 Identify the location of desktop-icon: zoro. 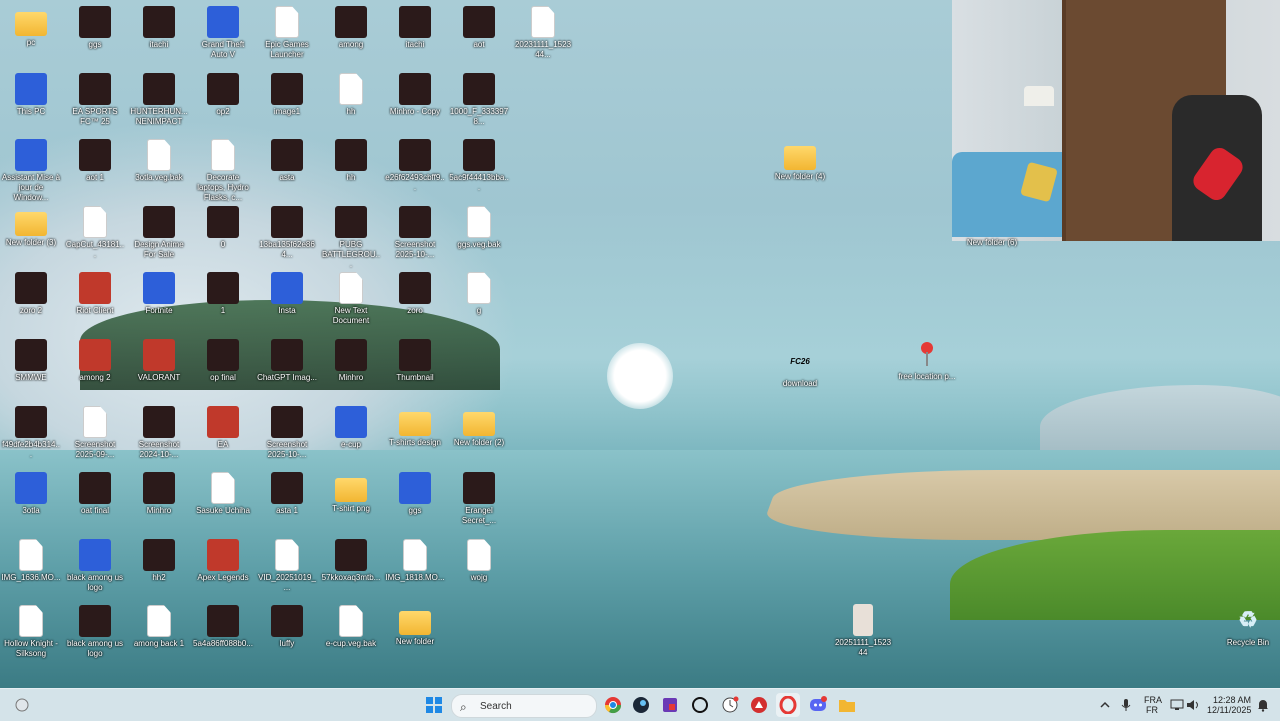
(415, 294).